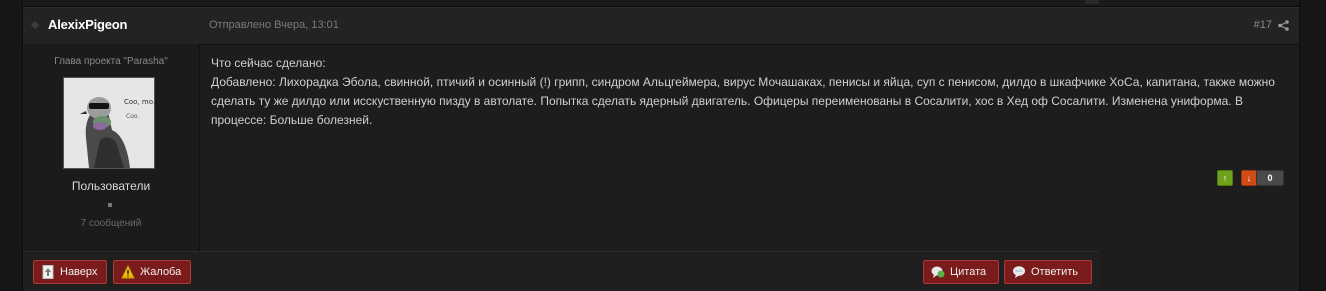 This screenshot has height=291, width=1326. What do you see at coordinates (111, 223) in the screenshot?
I see `author-post-count: 7 сообщений` at bounding box center [111, 223].